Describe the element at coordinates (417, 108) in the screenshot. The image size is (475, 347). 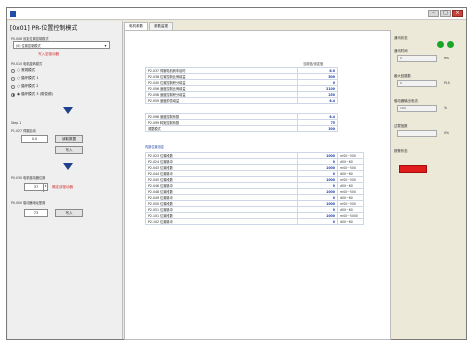
I see `status-value-field: 100` at that location.